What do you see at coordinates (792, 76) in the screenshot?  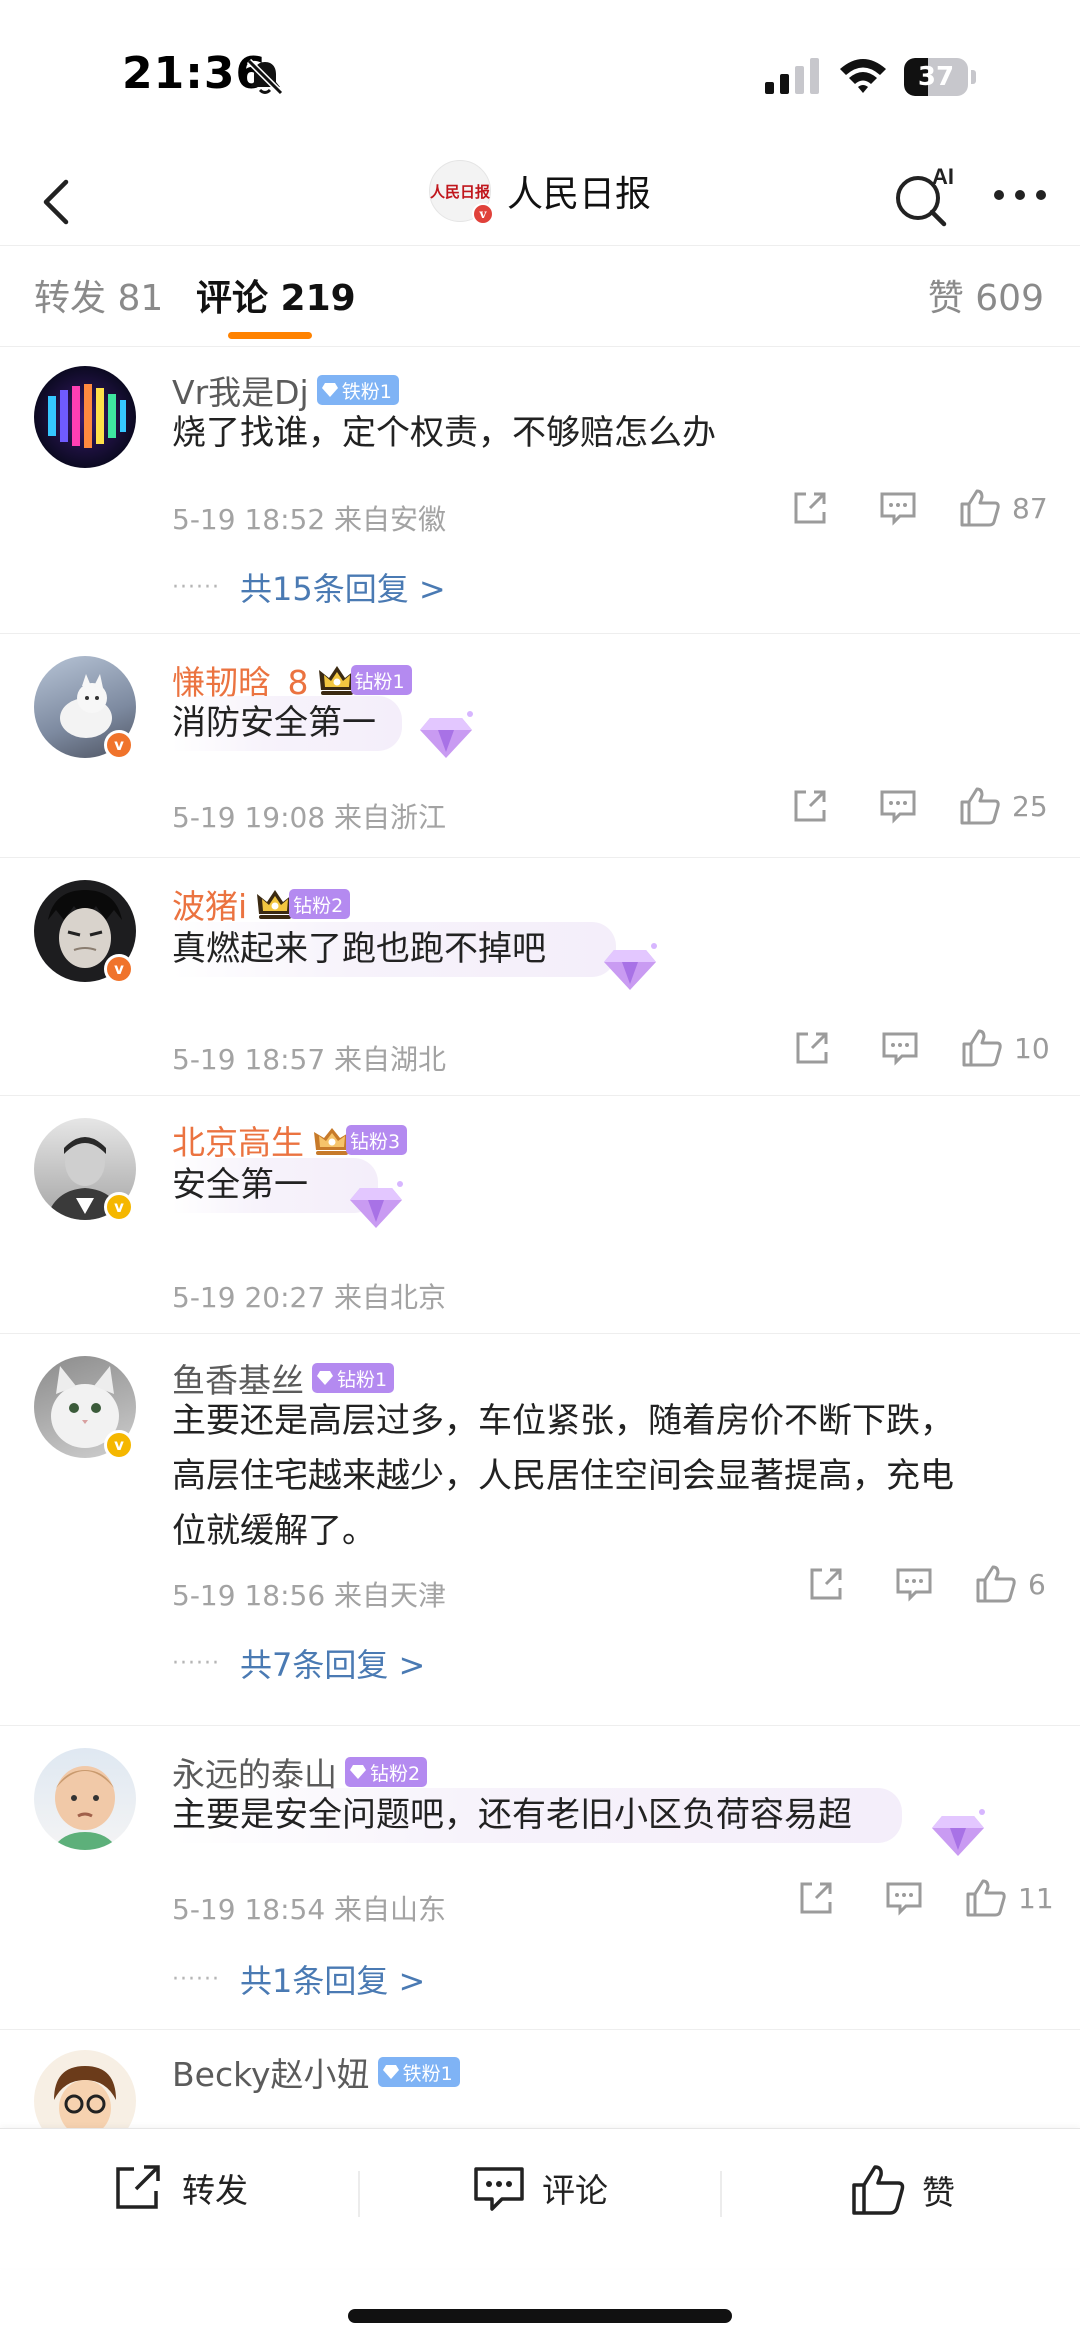 I see `cellular-signal-icon` at bounding box center [792, 76].